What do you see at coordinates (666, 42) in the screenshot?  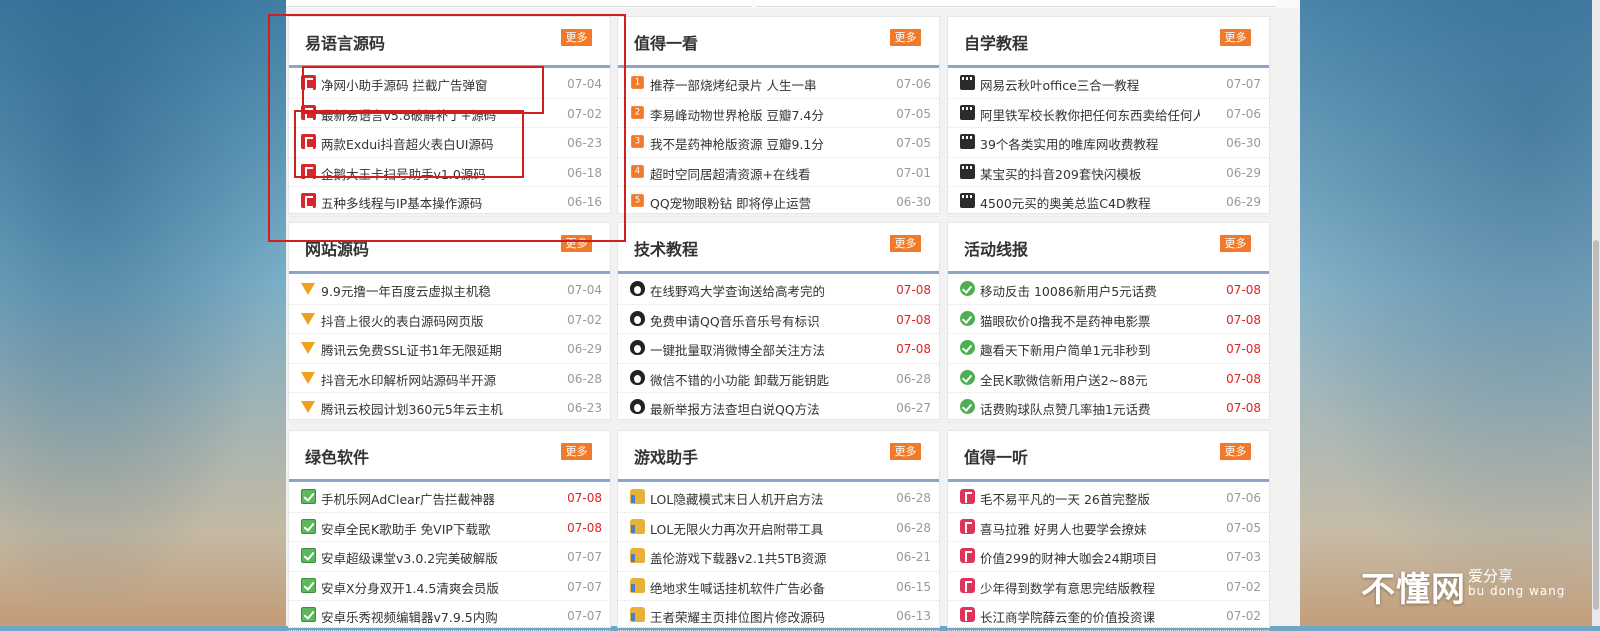 I see `panel-title: 值得一看` at bounding box center [666, 42].